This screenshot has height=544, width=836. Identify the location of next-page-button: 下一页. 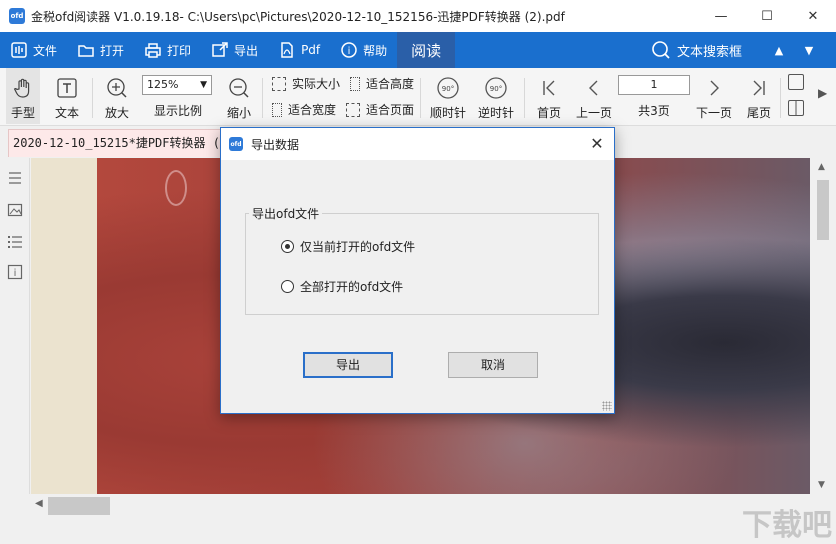
(714, 94).